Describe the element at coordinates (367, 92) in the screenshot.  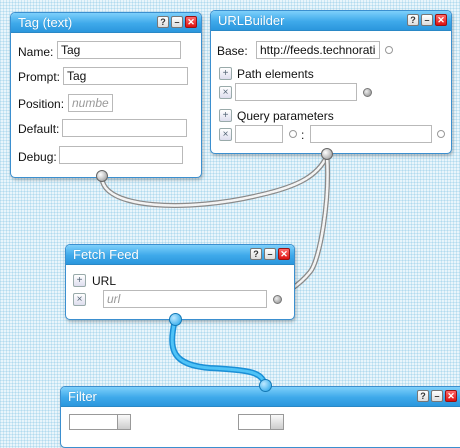
I see `path-element-terminal` at that location.